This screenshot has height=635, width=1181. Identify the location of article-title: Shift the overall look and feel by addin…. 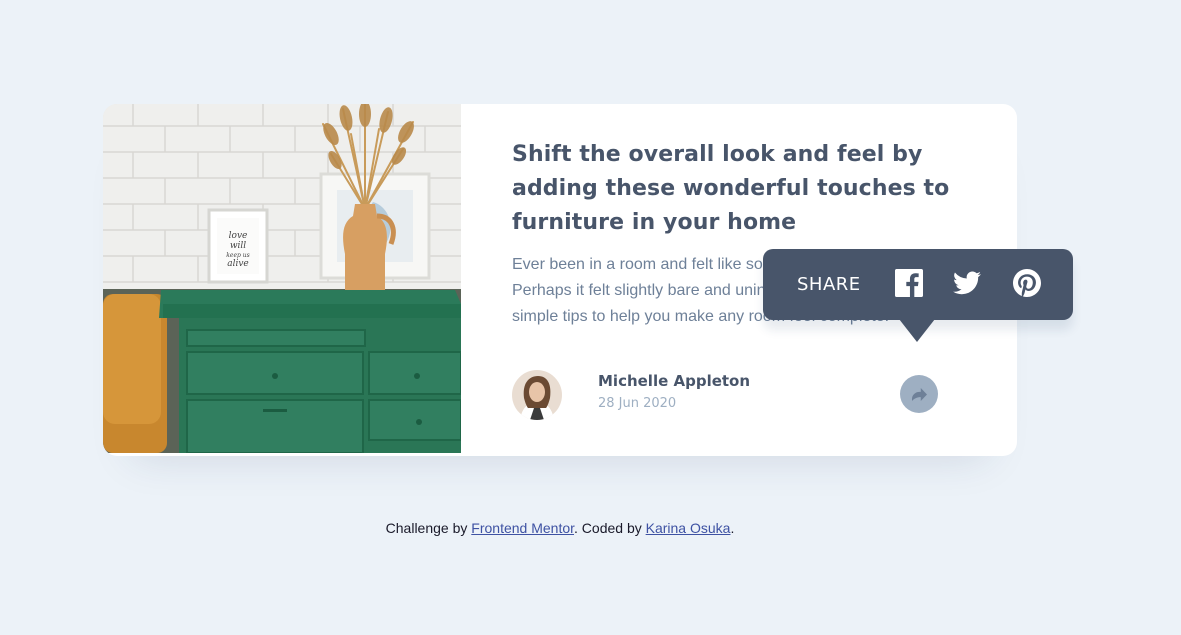
(731, 188).